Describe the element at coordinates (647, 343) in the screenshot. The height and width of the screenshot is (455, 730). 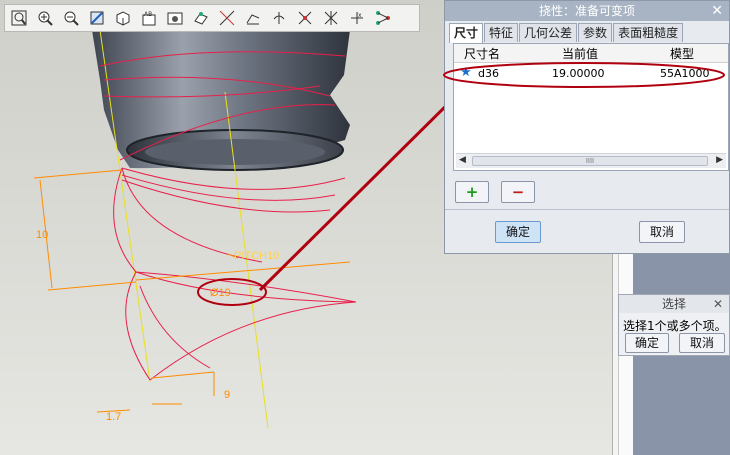
I see `select-ok-button: 确定` at that location.